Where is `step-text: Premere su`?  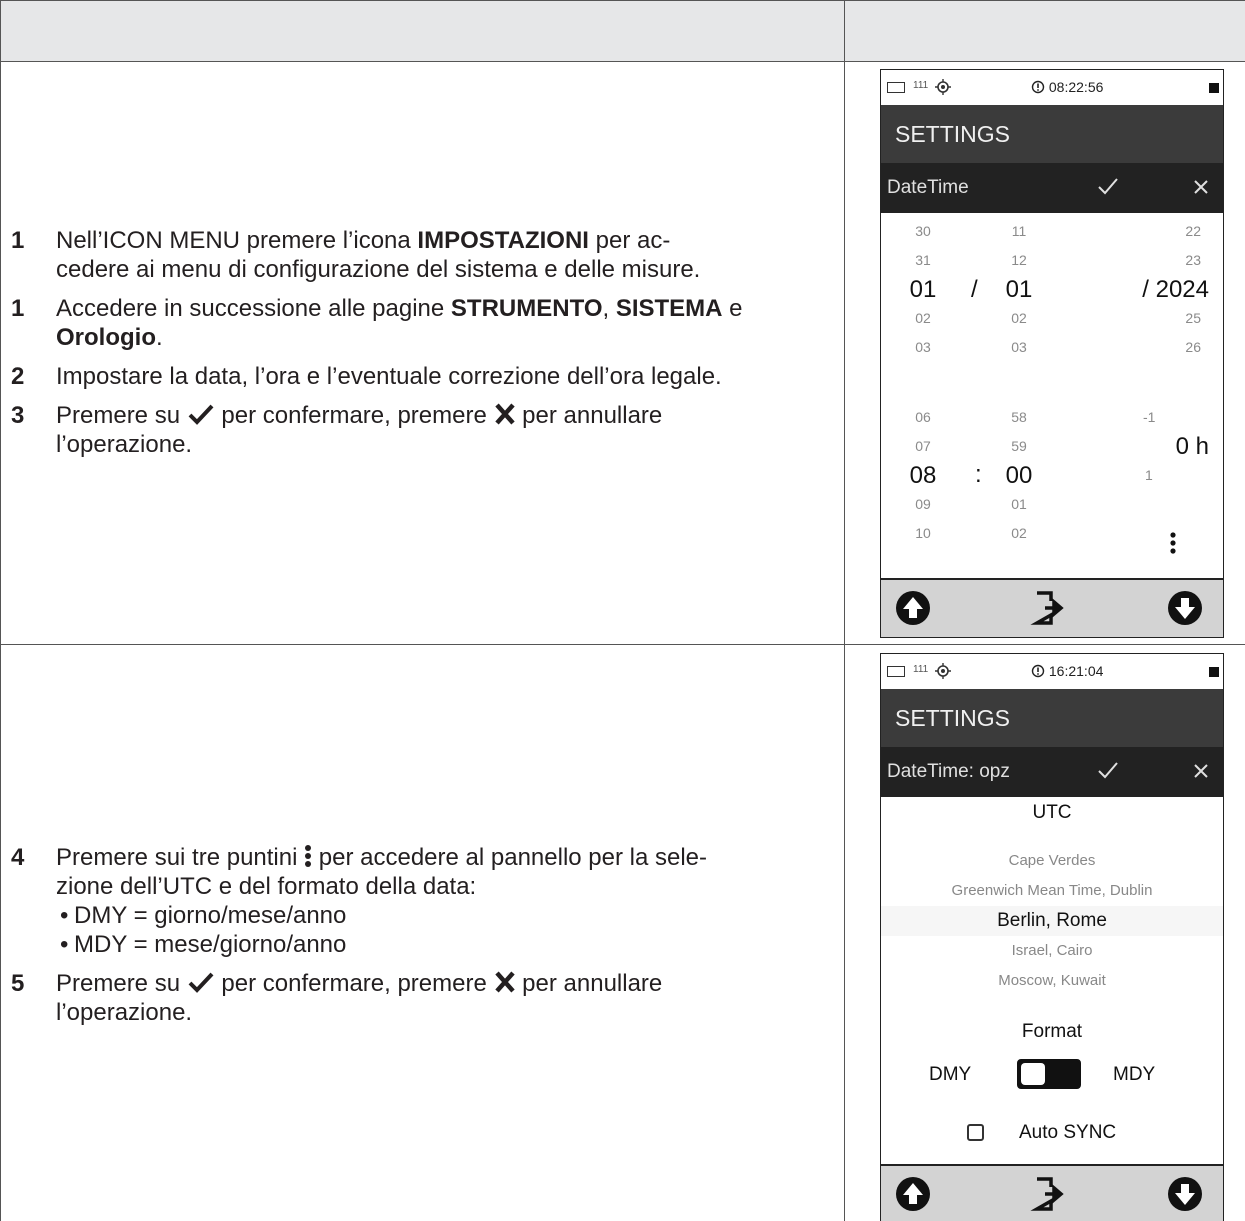 step-text: Premere su is located at coordinates (121, 415).